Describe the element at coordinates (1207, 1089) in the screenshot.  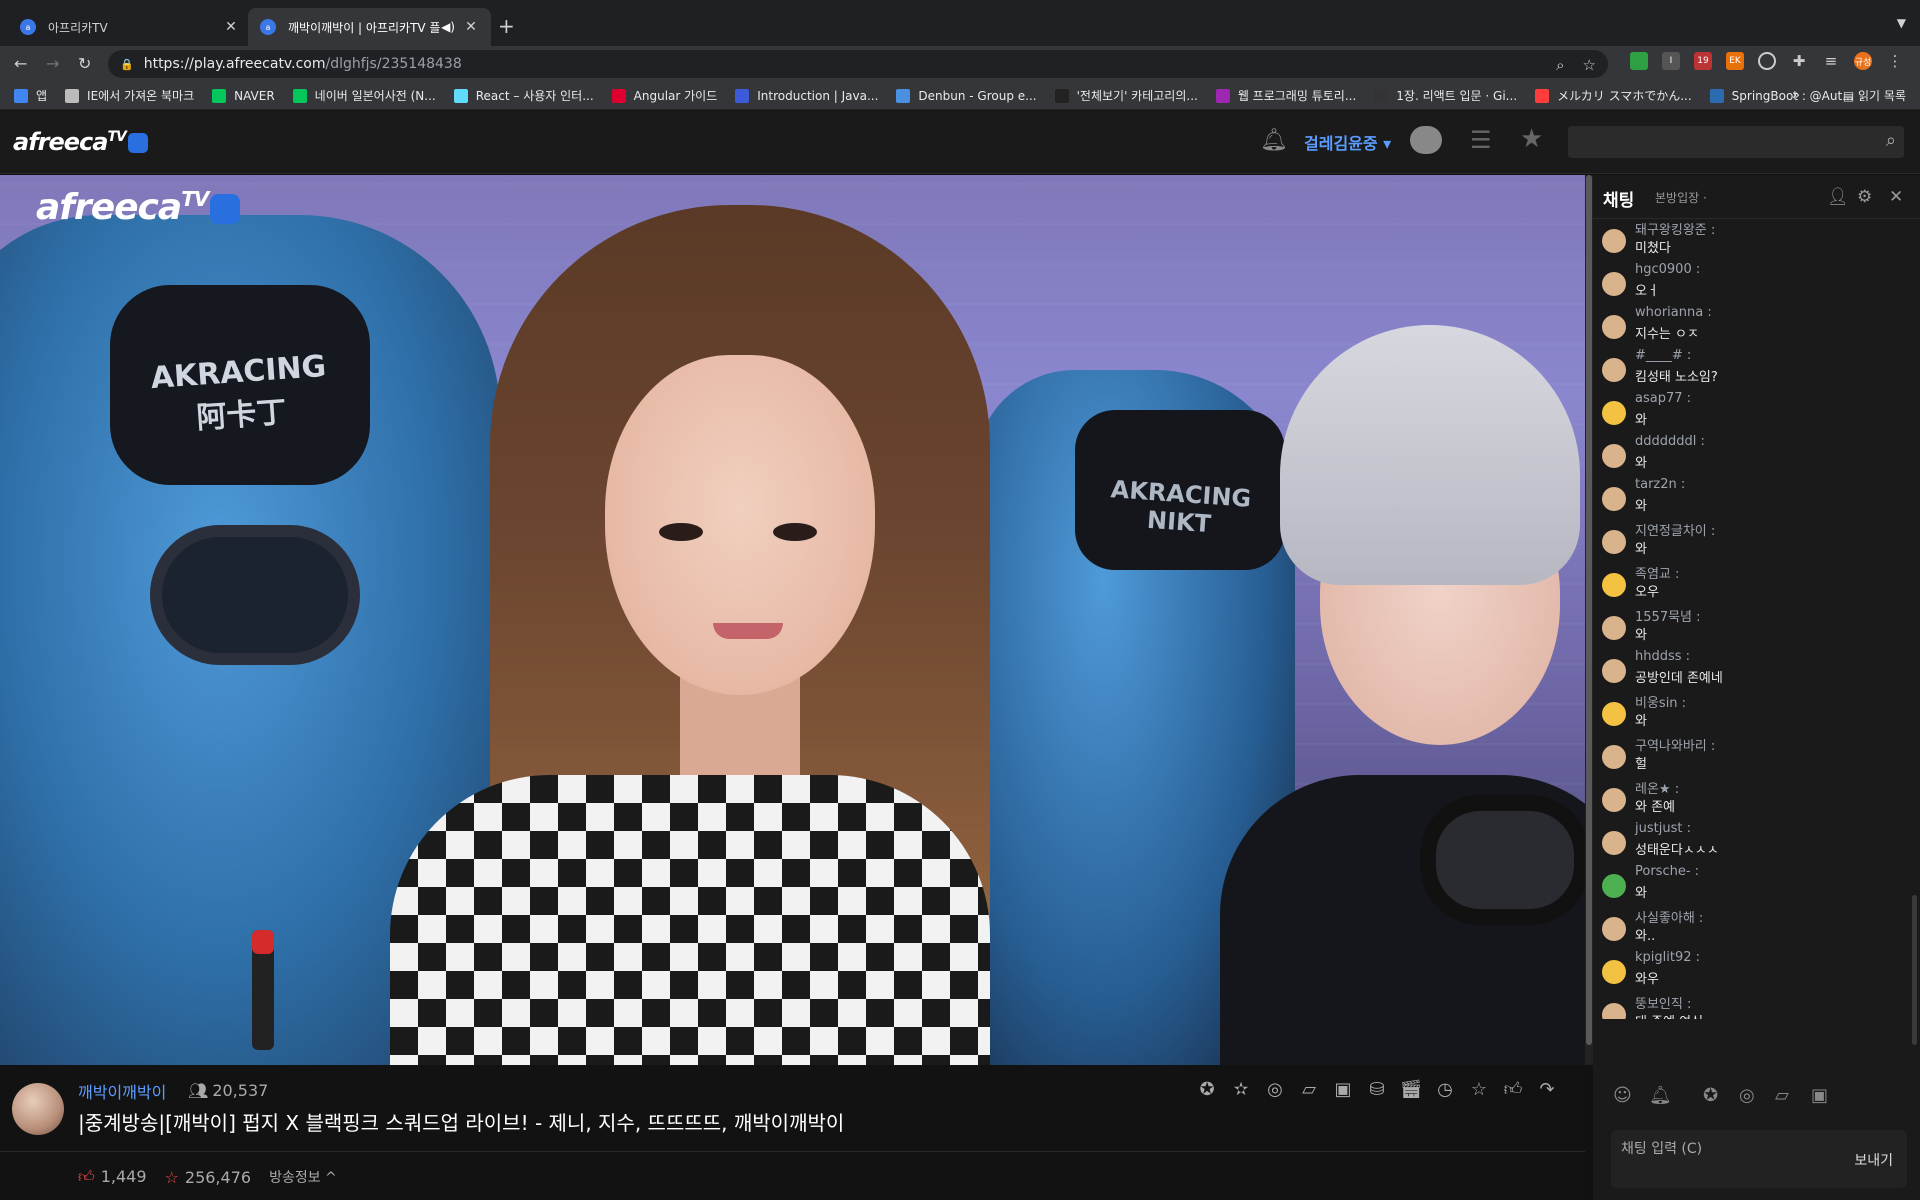
I see `star-balloon-icon: ✪` at that location.